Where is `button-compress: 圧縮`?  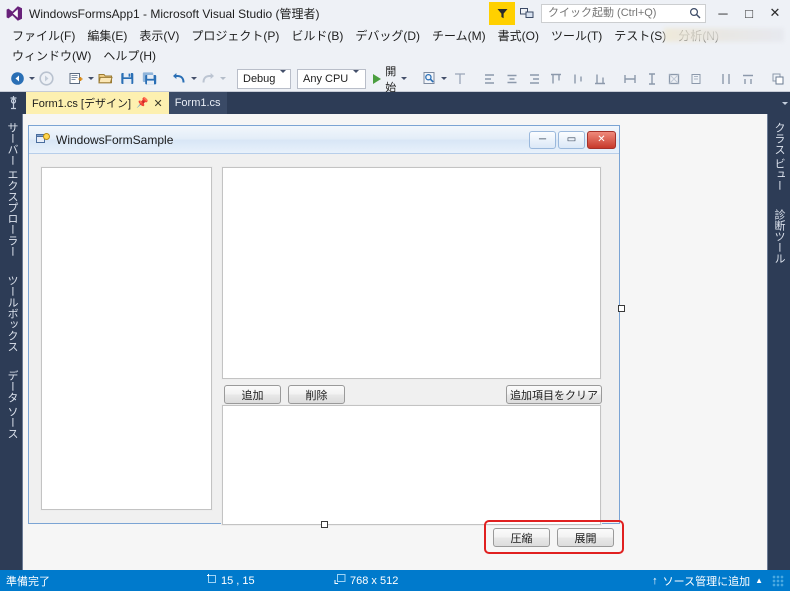
button-compress: 圧縮 is located at coordinates (521, 537).